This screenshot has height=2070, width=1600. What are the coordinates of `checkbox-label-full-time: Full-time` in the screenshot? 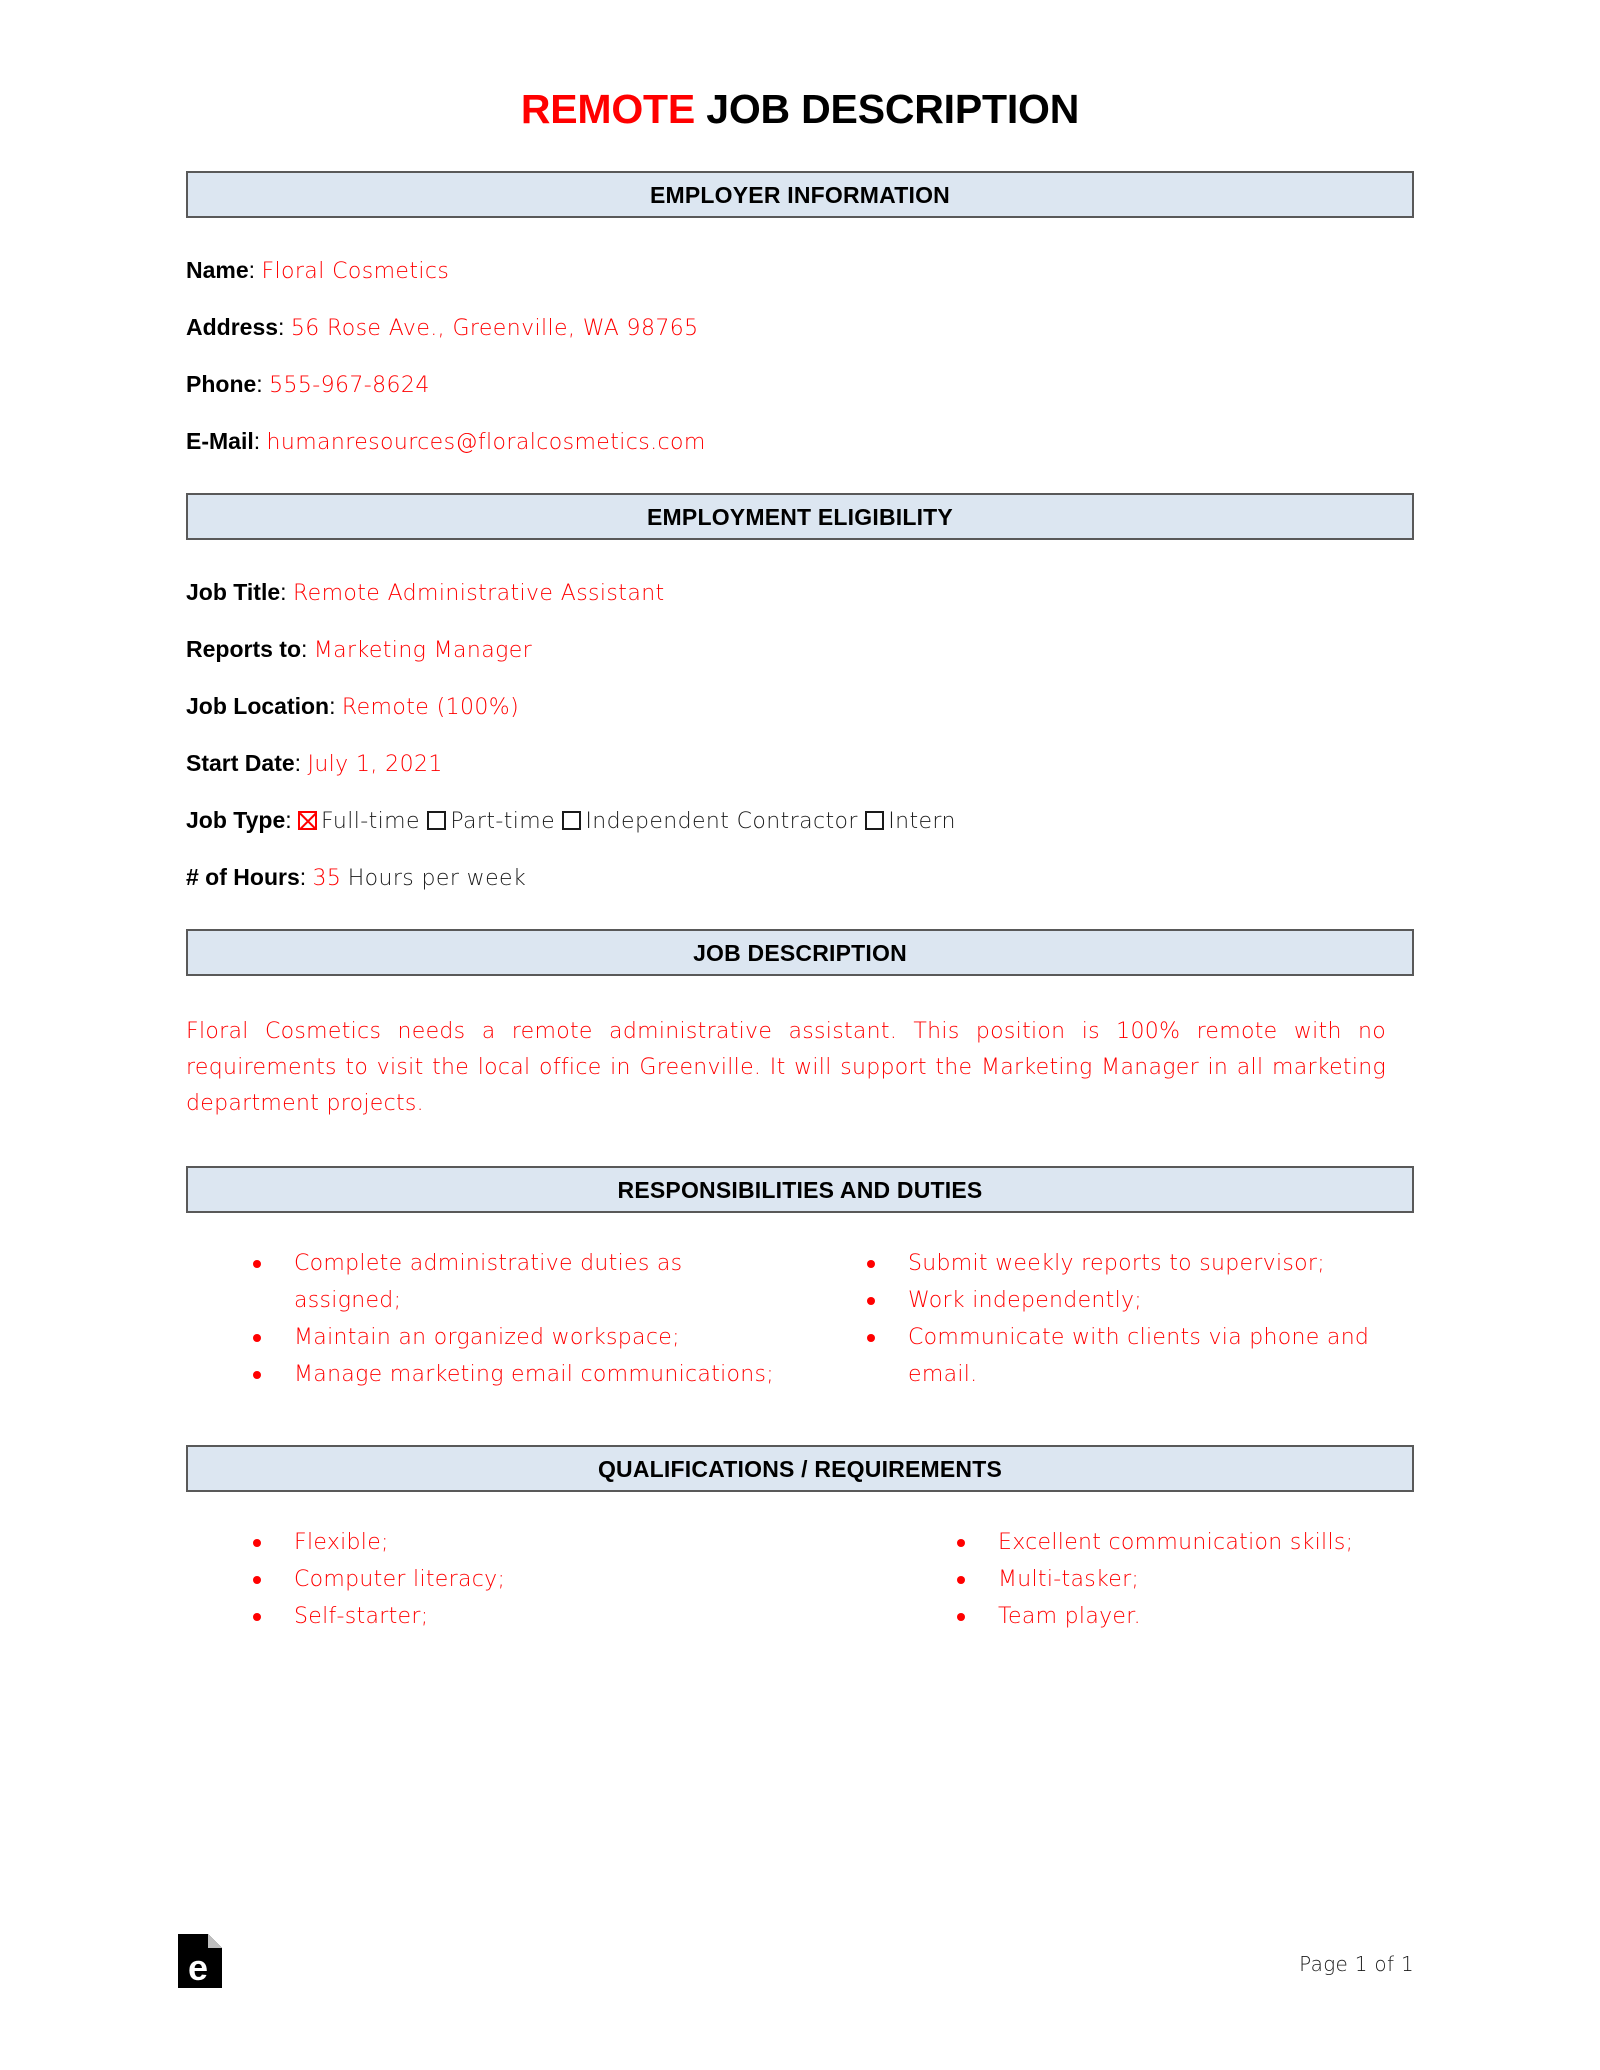 It's located at (370, 821).